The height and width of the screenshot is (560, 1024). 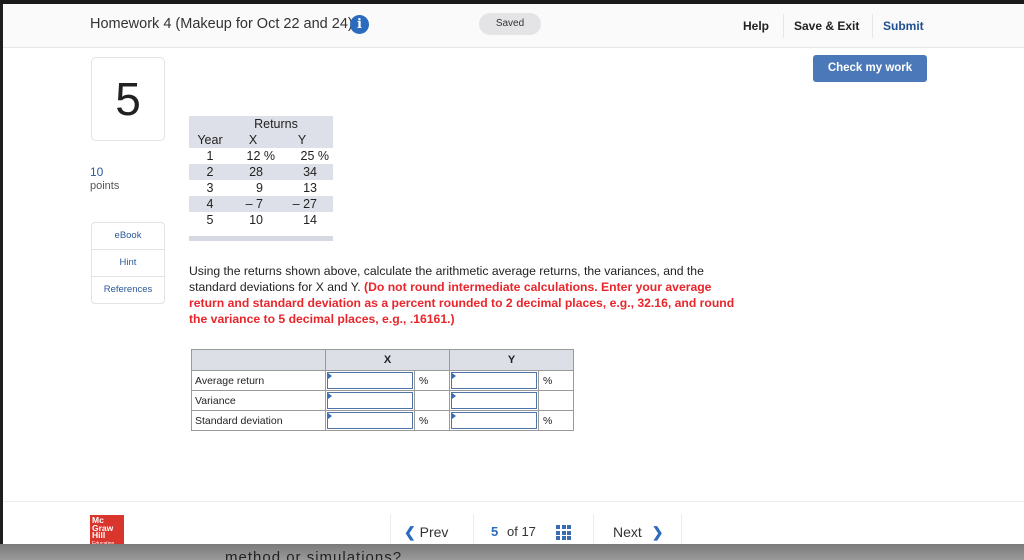 I want to click on x-cell: 9, so click(x=259, y=188).